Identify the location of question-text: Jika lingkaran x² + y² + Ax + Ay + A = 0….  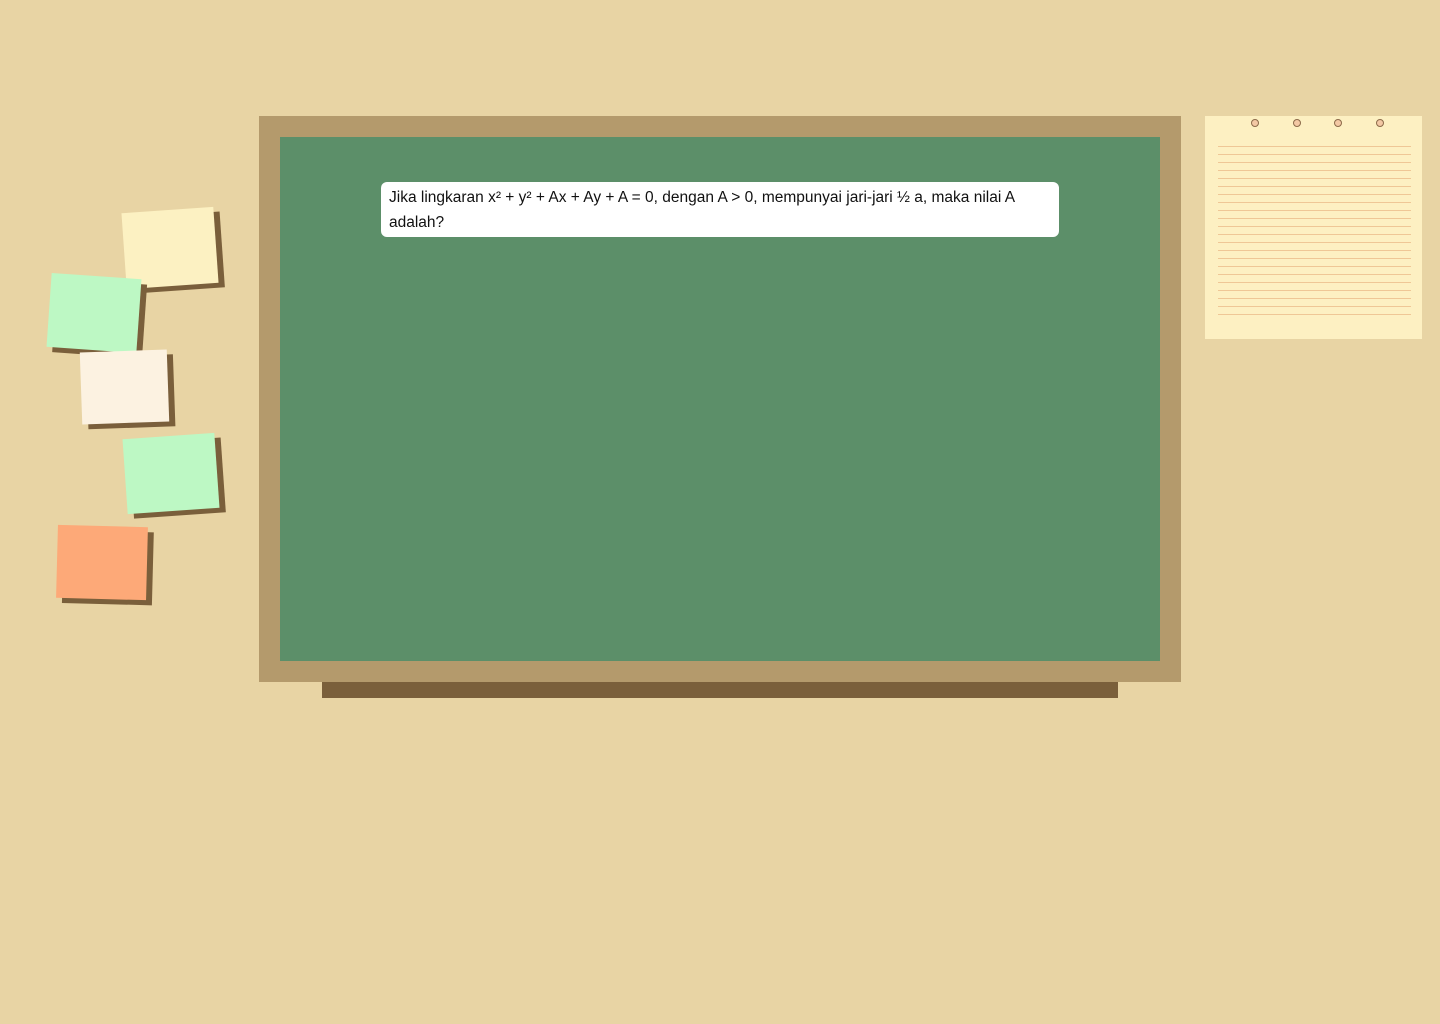
(720, 209).